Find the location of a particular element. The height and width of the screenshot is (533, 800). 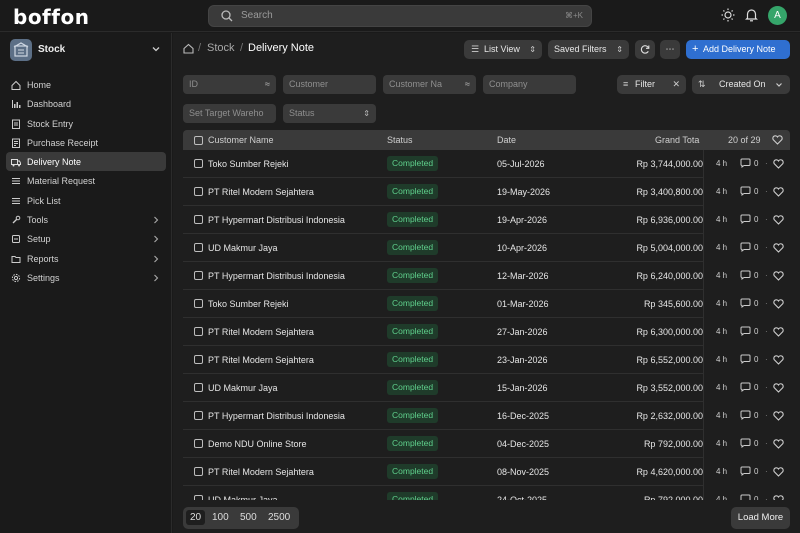

company-filter: Company is located at coordinates (529, 84).